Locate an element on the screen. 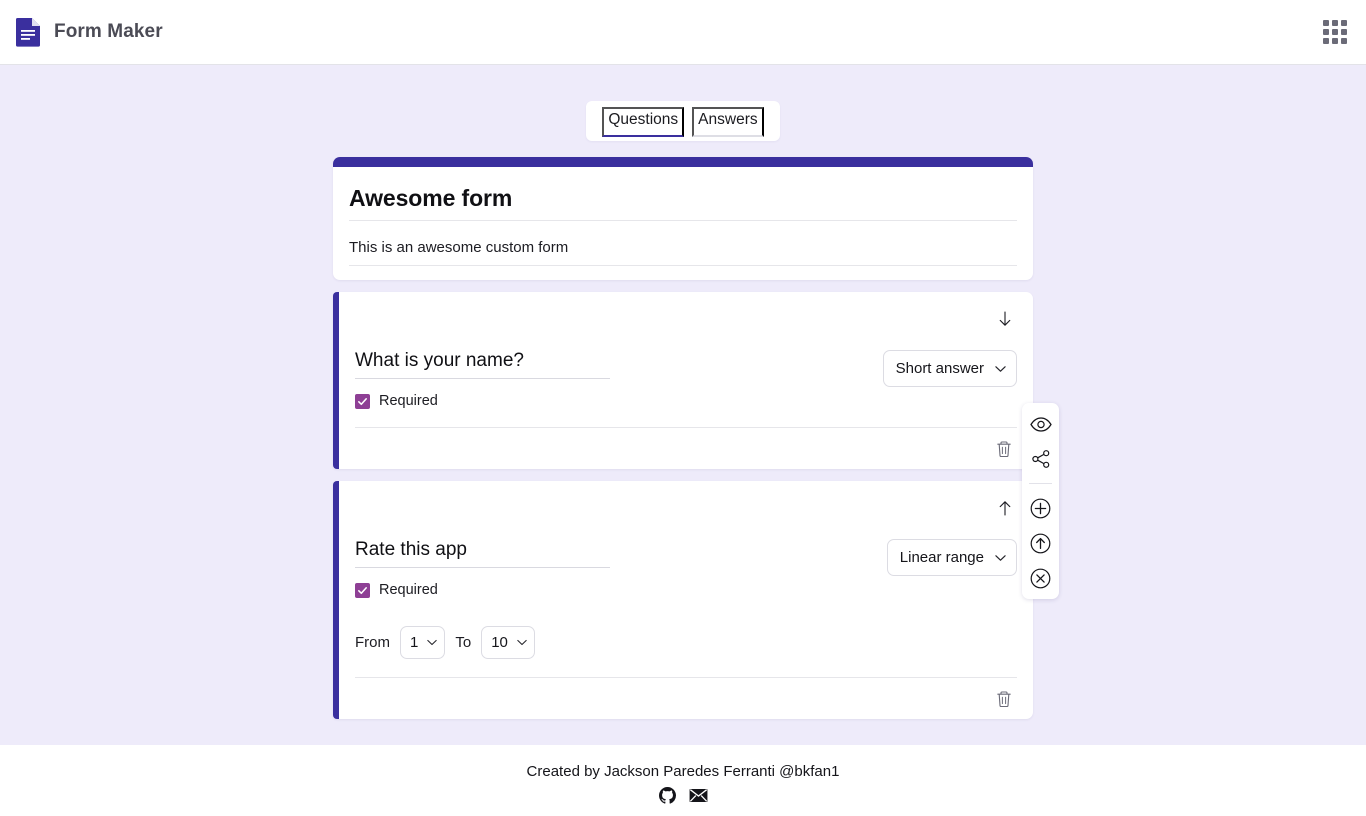  question-main: What is your name? Required Short answer is located at coordinates (686, 370).